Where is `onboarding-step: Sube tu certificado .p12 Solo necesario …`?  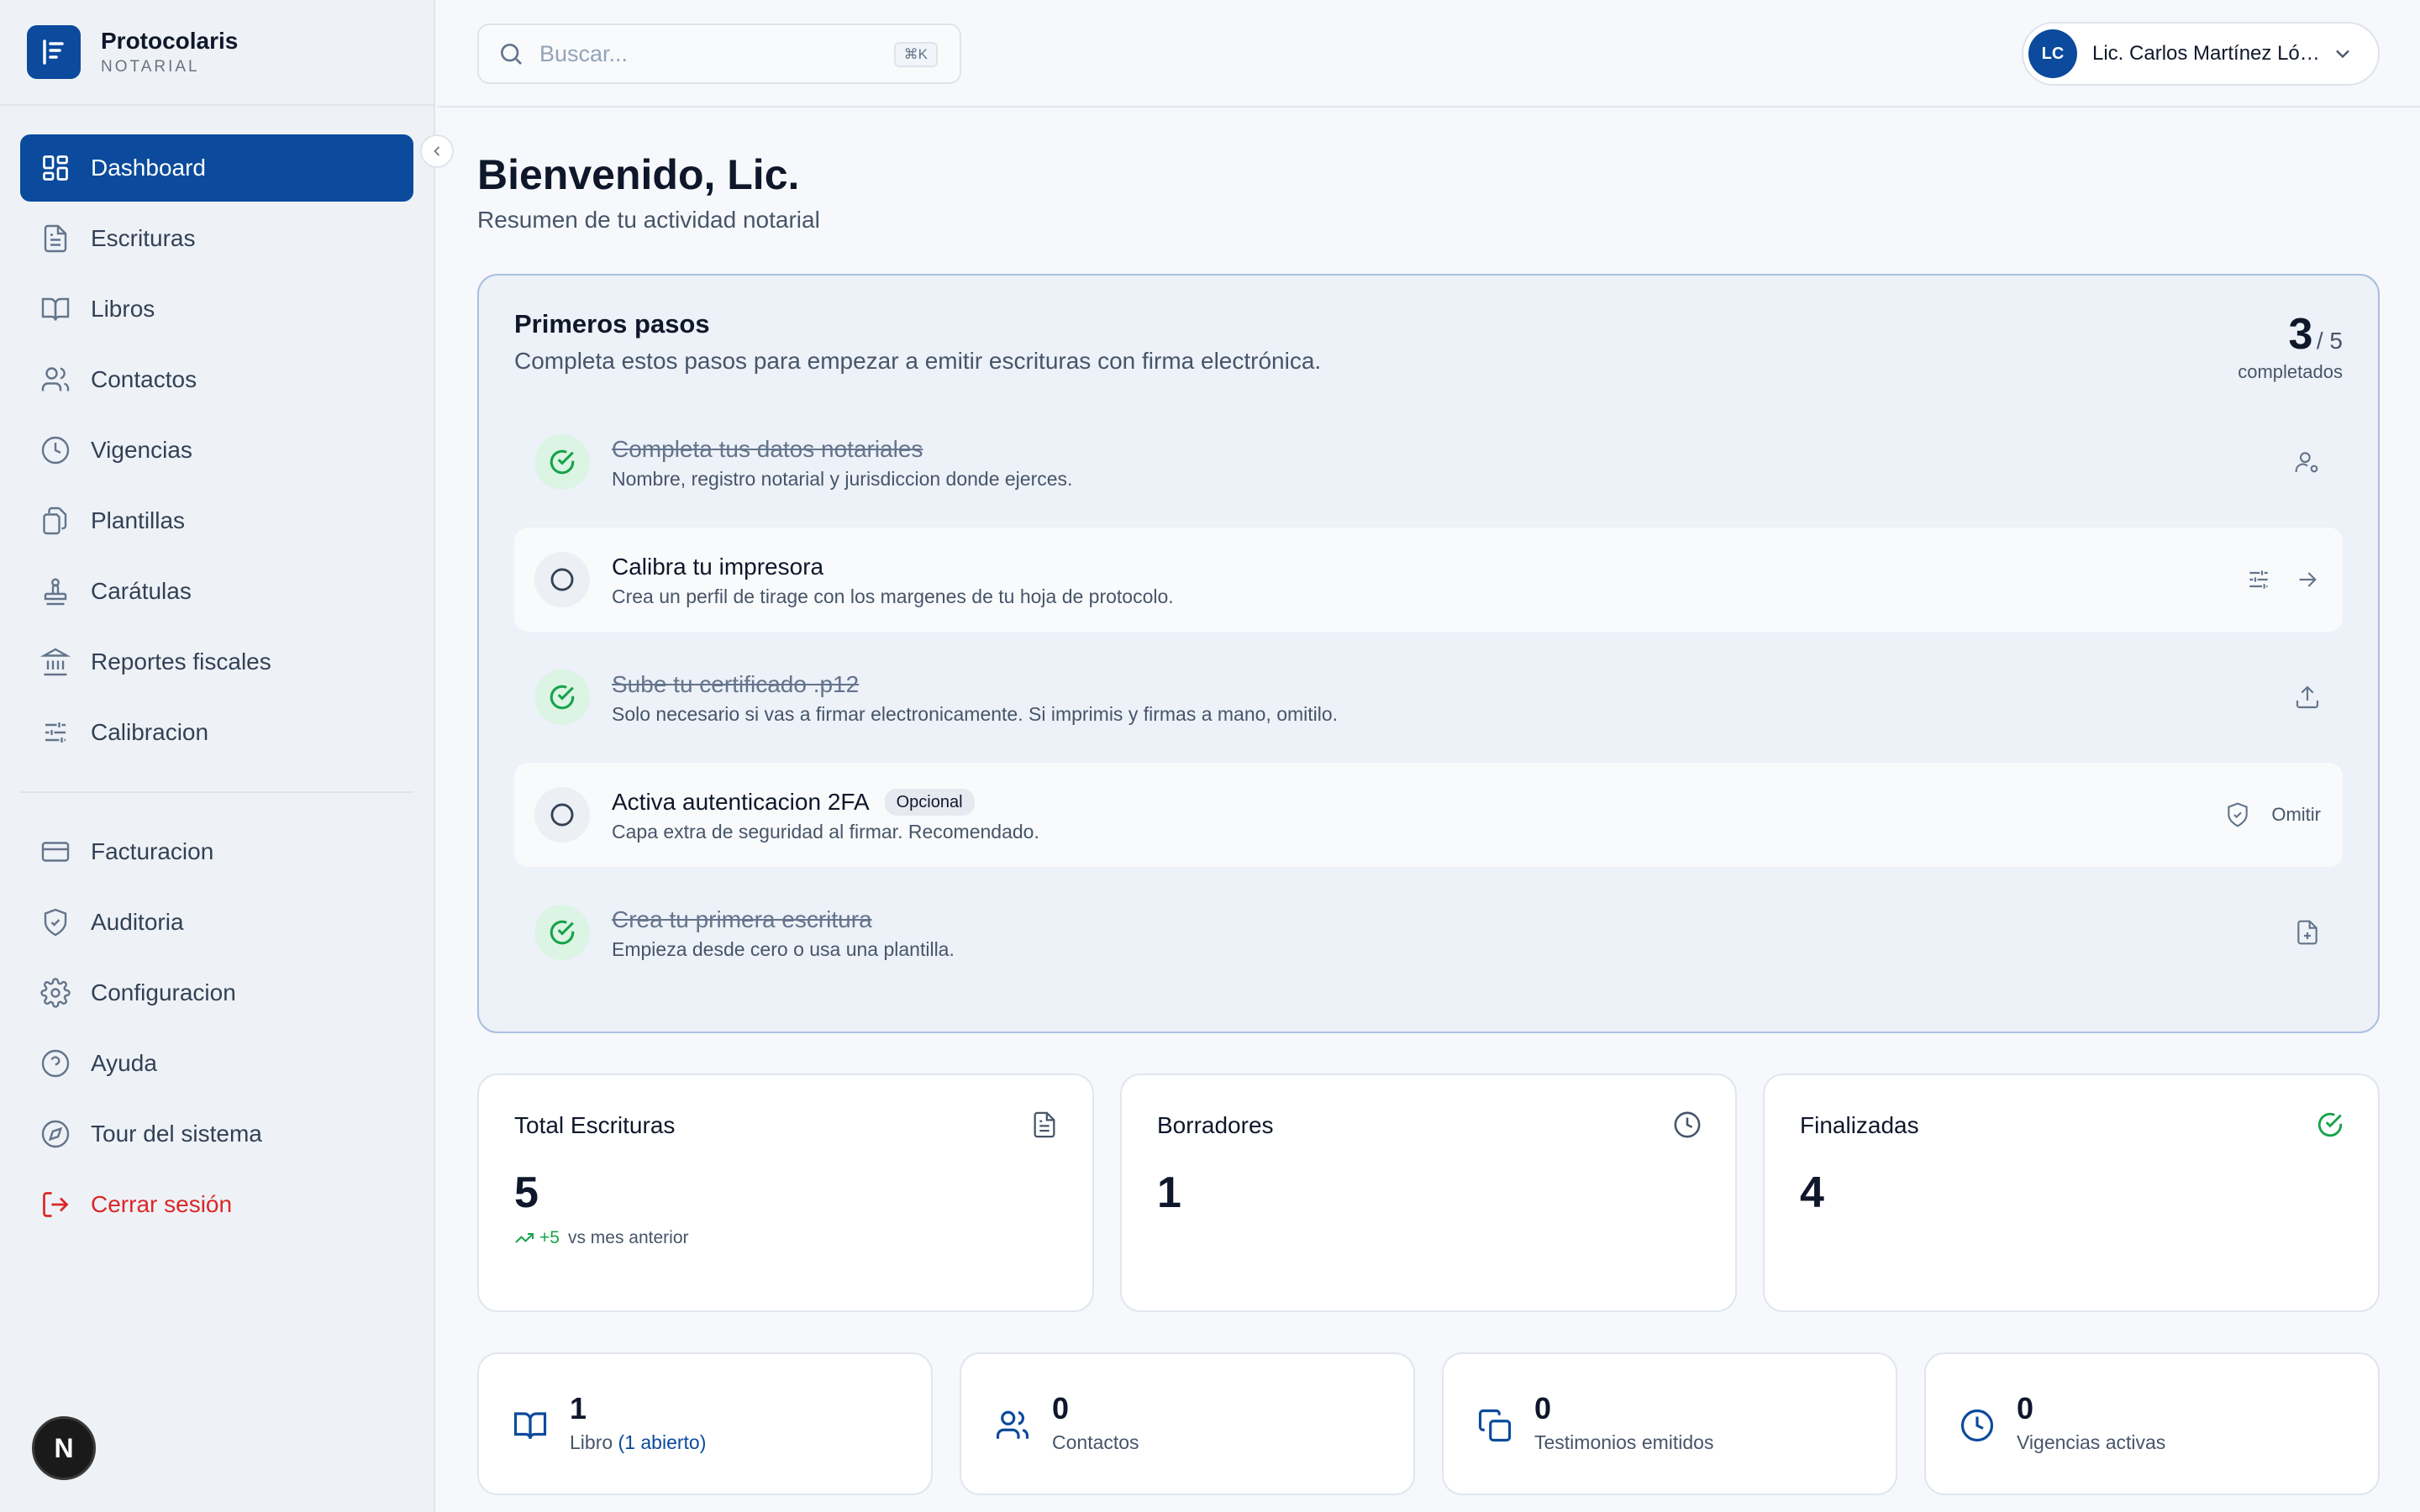 onboarding-step: Sube tu certificado .p12 Solo necesario … is located at coordinates (1428, 697).